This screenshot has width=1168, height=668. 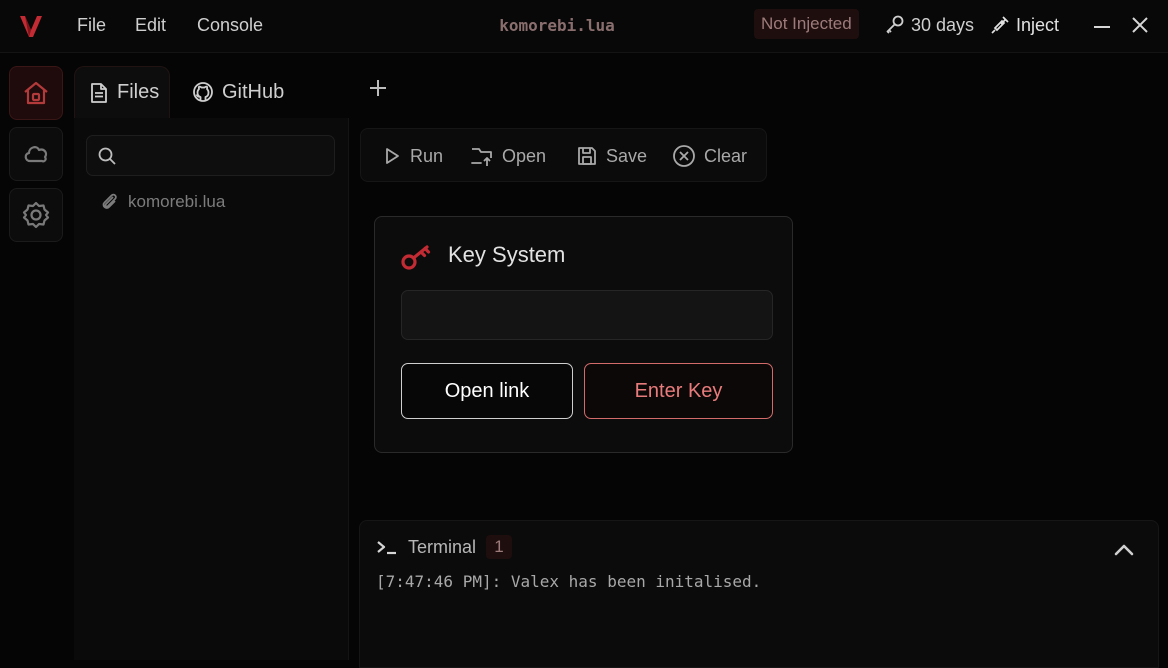 I want to click on tab-github: GitHub, so click(x=238, y=92).